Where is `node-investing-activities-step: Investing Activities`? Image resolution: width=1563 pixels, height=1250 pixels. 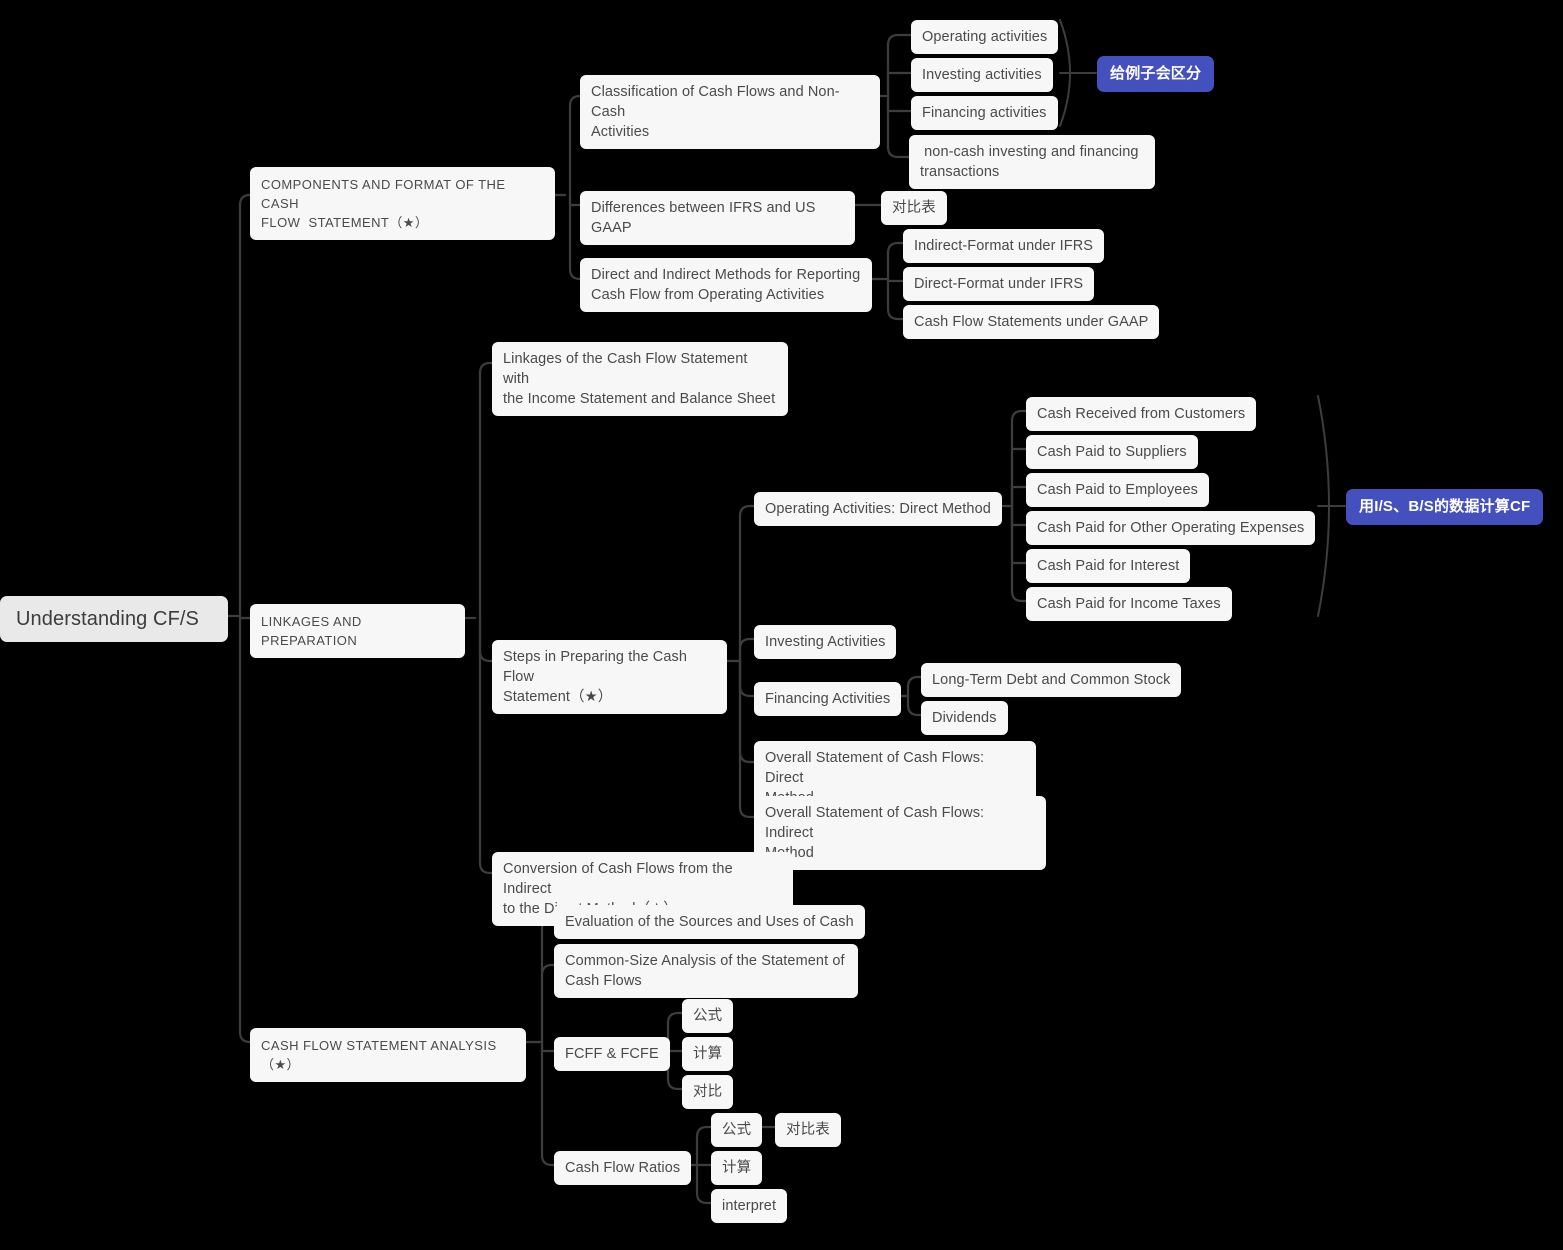
node-investing-activities-step: Investing Activities is located at coordinates (825, 642).